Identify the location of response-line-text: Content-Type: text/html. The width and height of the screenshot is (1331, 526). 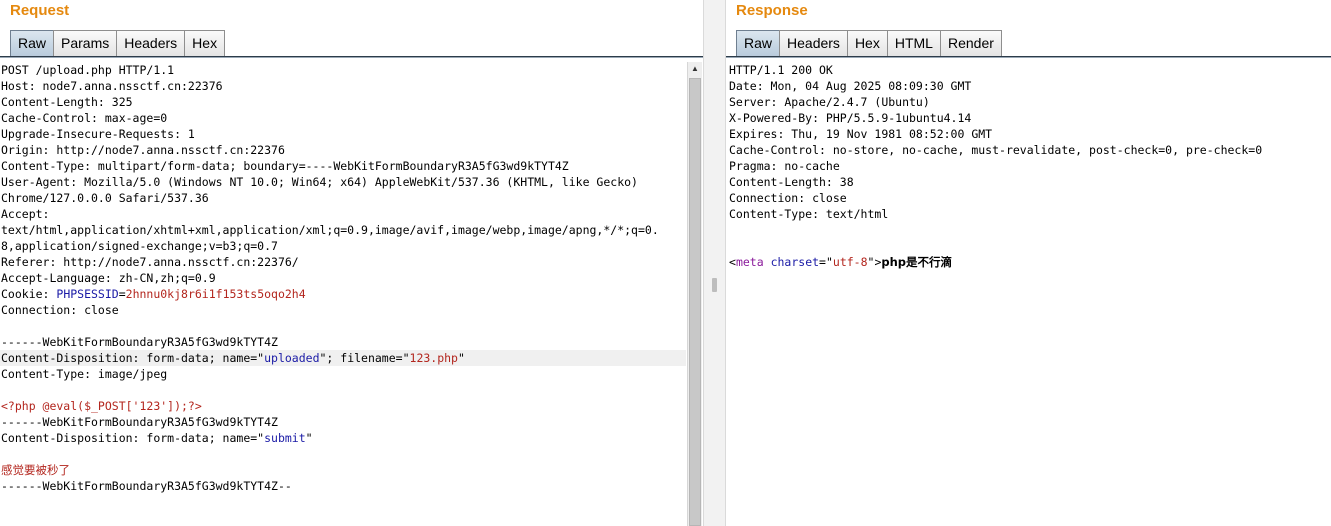
(809, 214).